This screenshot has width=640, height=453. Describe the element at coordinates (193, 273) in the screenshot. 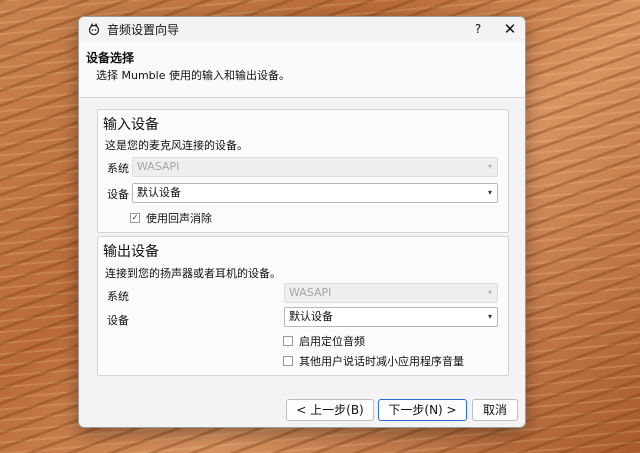

I see `output-group-desc: 连接到您的扬声器或者耳机的设备。` at that location.